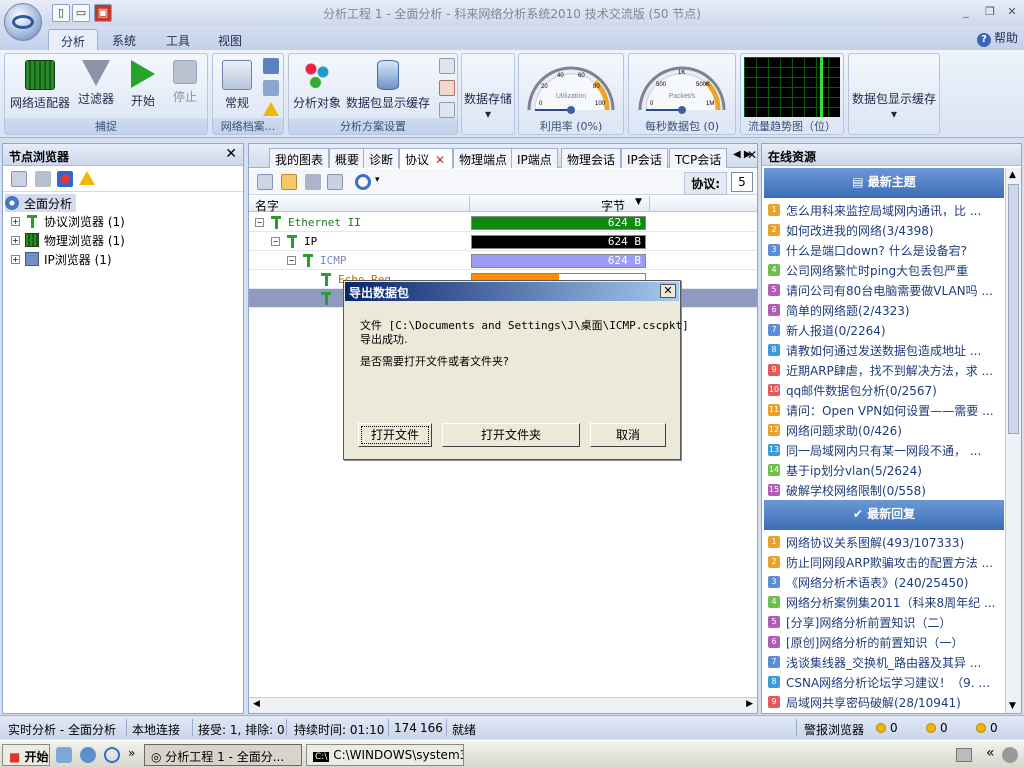  What do you see at coordinates (347, 158) in the screenshot?
I see `tab-summary: 概要` at bounding box center [347, 158].